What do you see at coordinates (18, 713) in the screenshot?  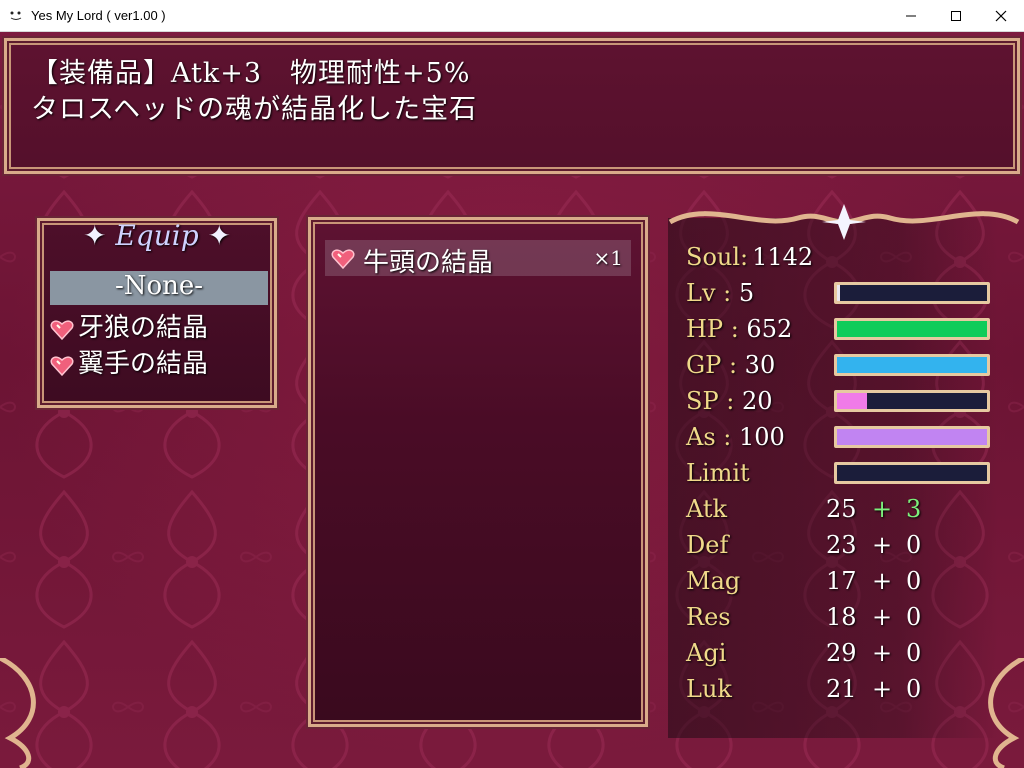 I see `corner-ornament-left` at bounding box center [18, 713].